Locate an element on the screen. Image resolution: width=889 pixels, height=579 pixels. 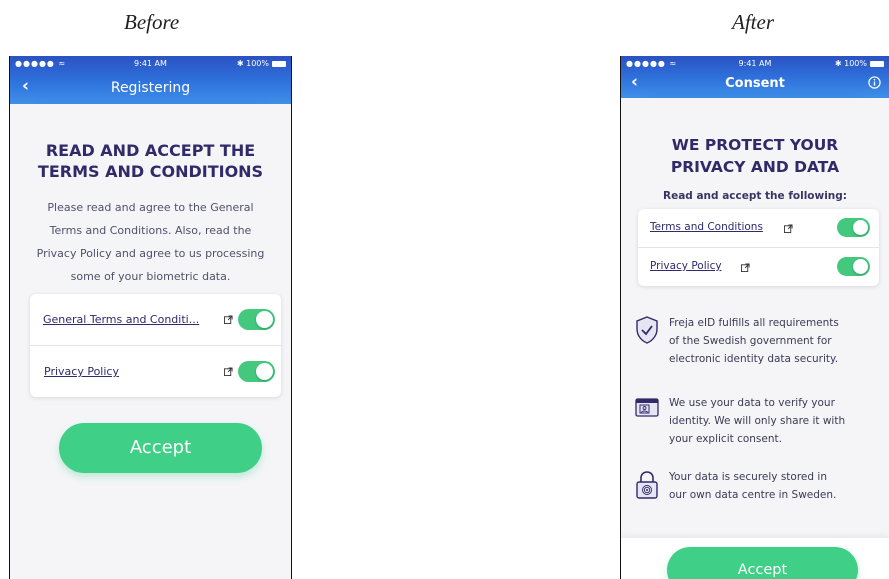
id-card-icon is located at coordinates (647, 407).